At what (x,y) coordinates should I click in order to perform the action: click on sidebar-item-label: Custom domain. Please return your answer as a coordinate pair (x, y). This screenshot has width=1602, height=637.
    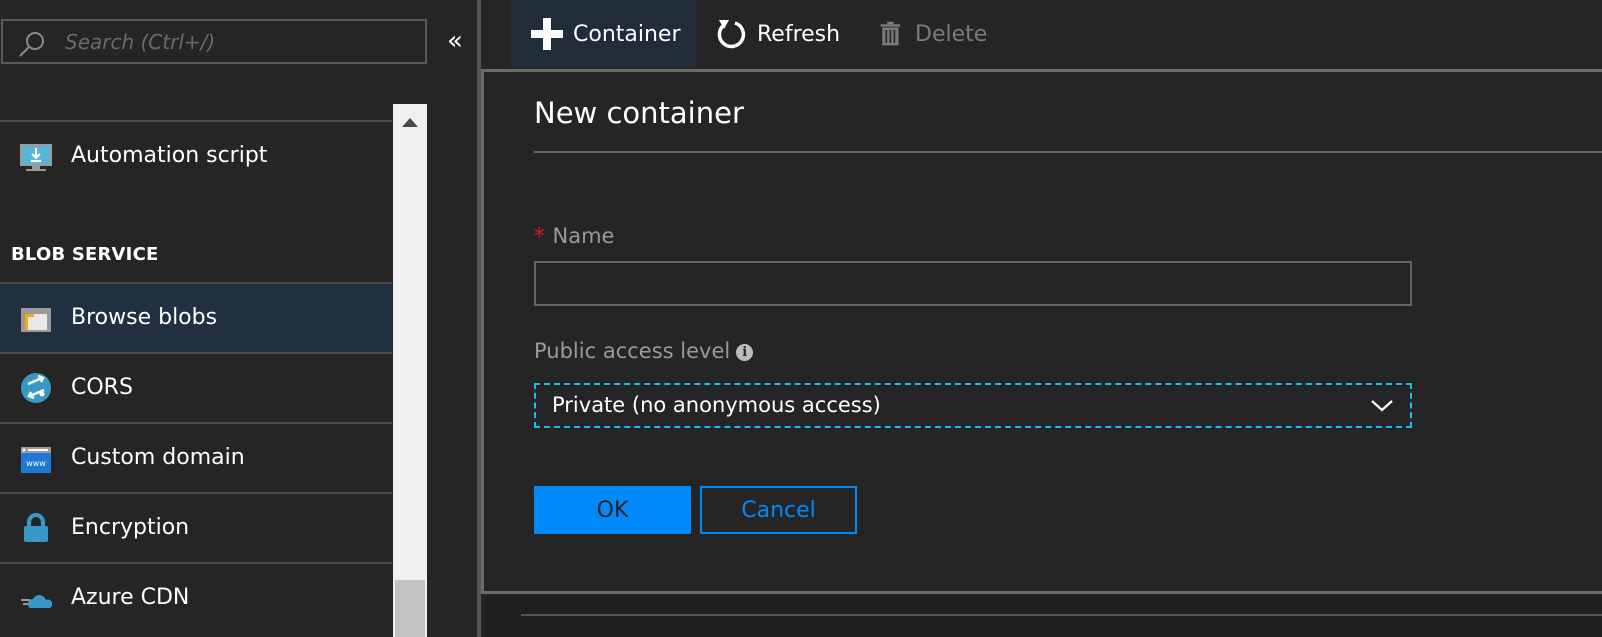
    Looking at the image, I should click on (158, 457).